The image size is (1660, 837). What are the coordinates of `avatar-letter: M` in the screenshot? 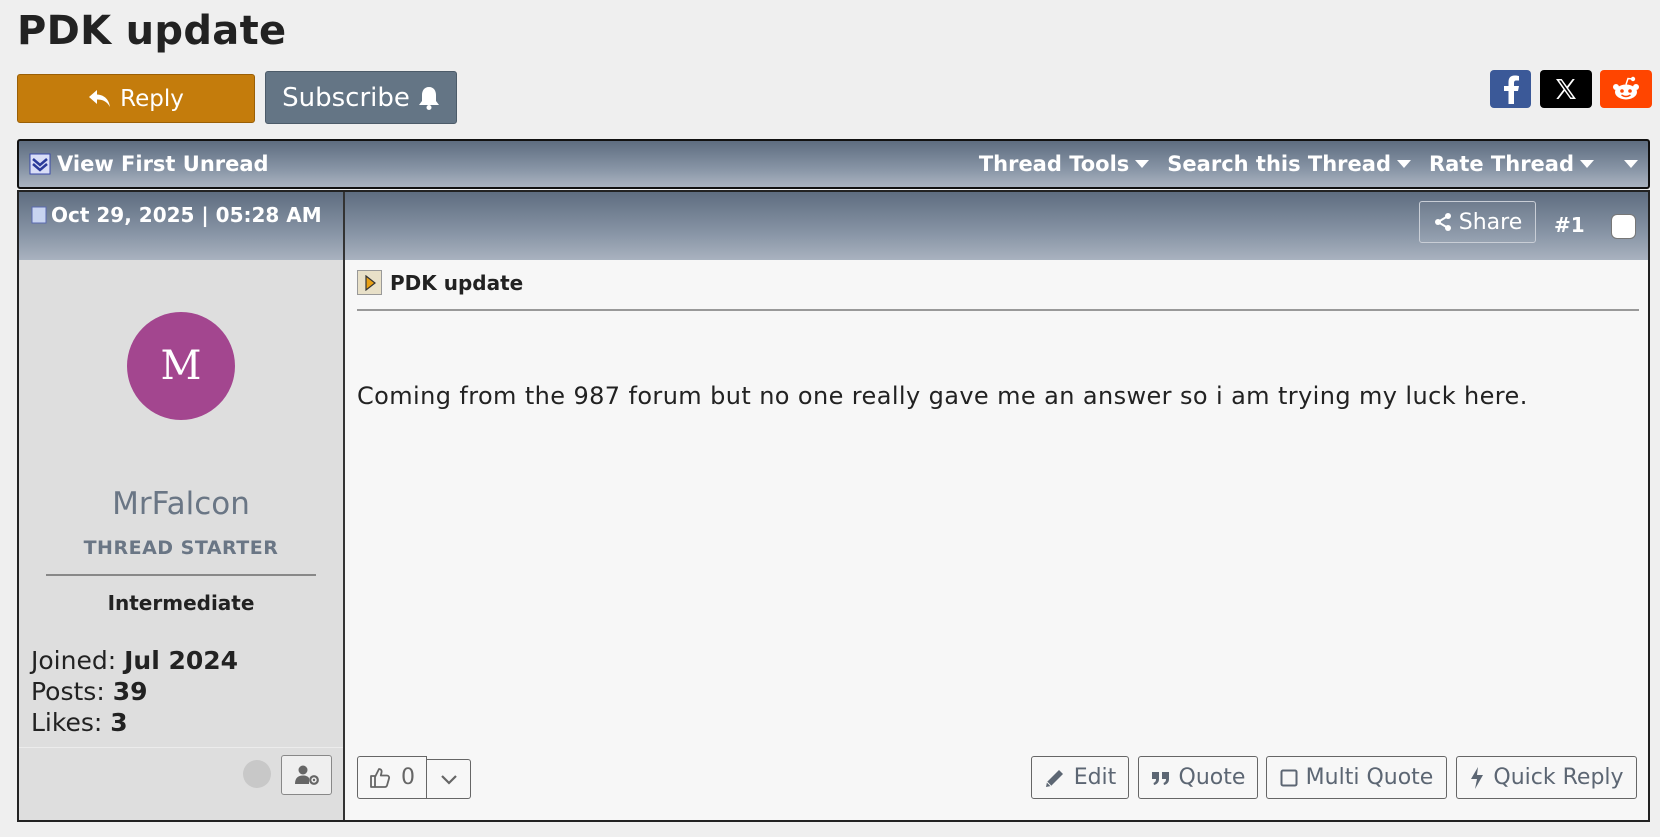 It's located at (181, 366).